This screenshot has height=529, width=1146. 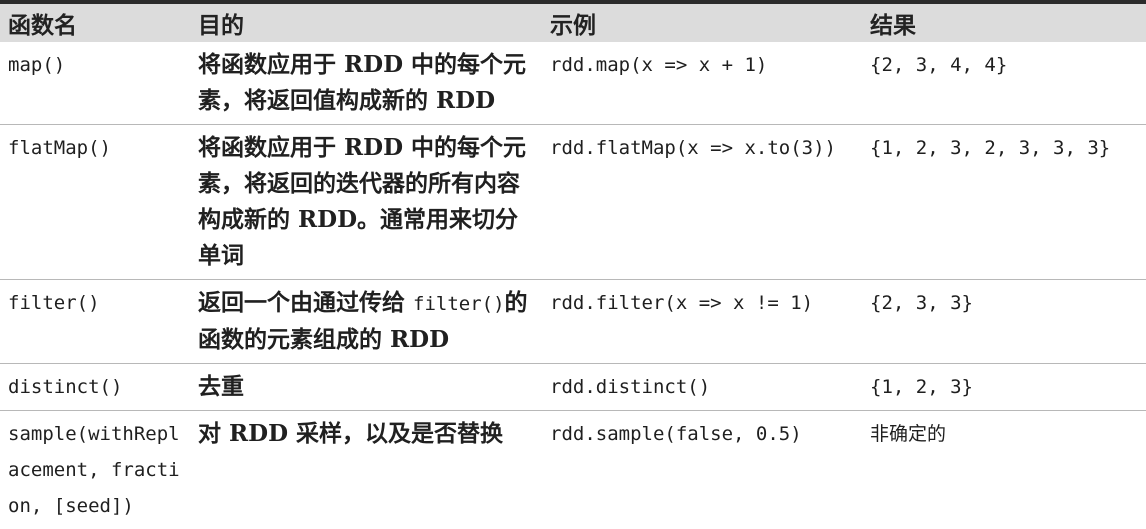 I want to click on cell-example: rdd.flatMap(x => x.to(3)), so click(x=702, y=202).